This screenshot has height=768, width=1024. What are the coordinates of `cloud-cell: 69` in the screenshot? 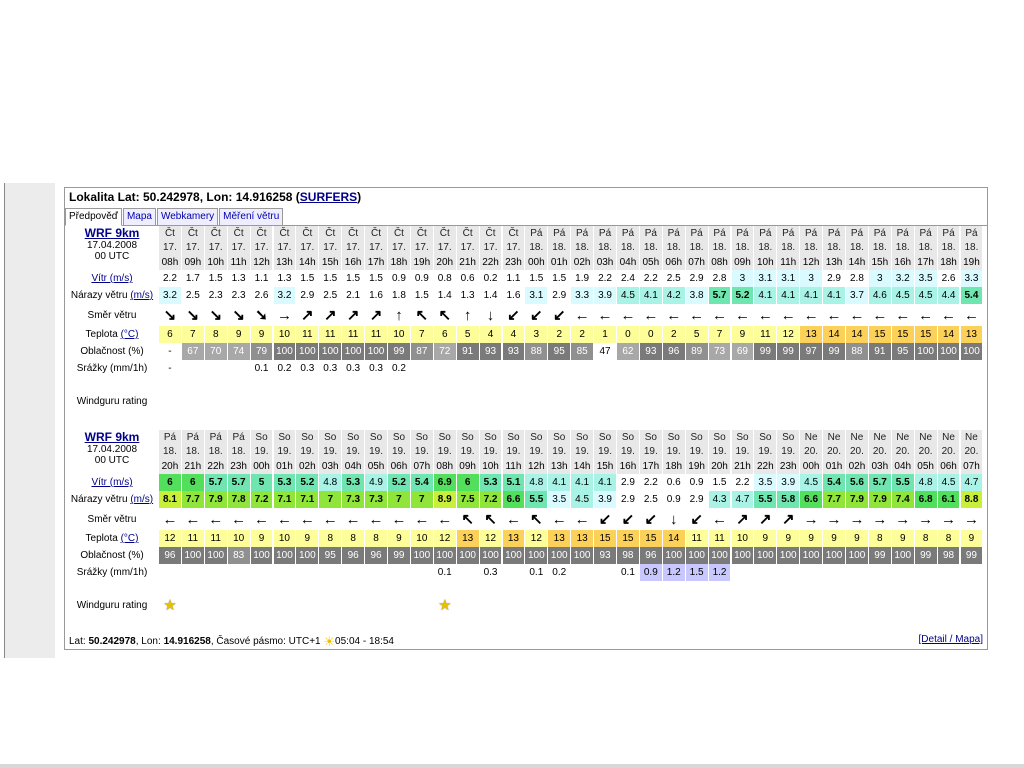 It's located at (742, 351).